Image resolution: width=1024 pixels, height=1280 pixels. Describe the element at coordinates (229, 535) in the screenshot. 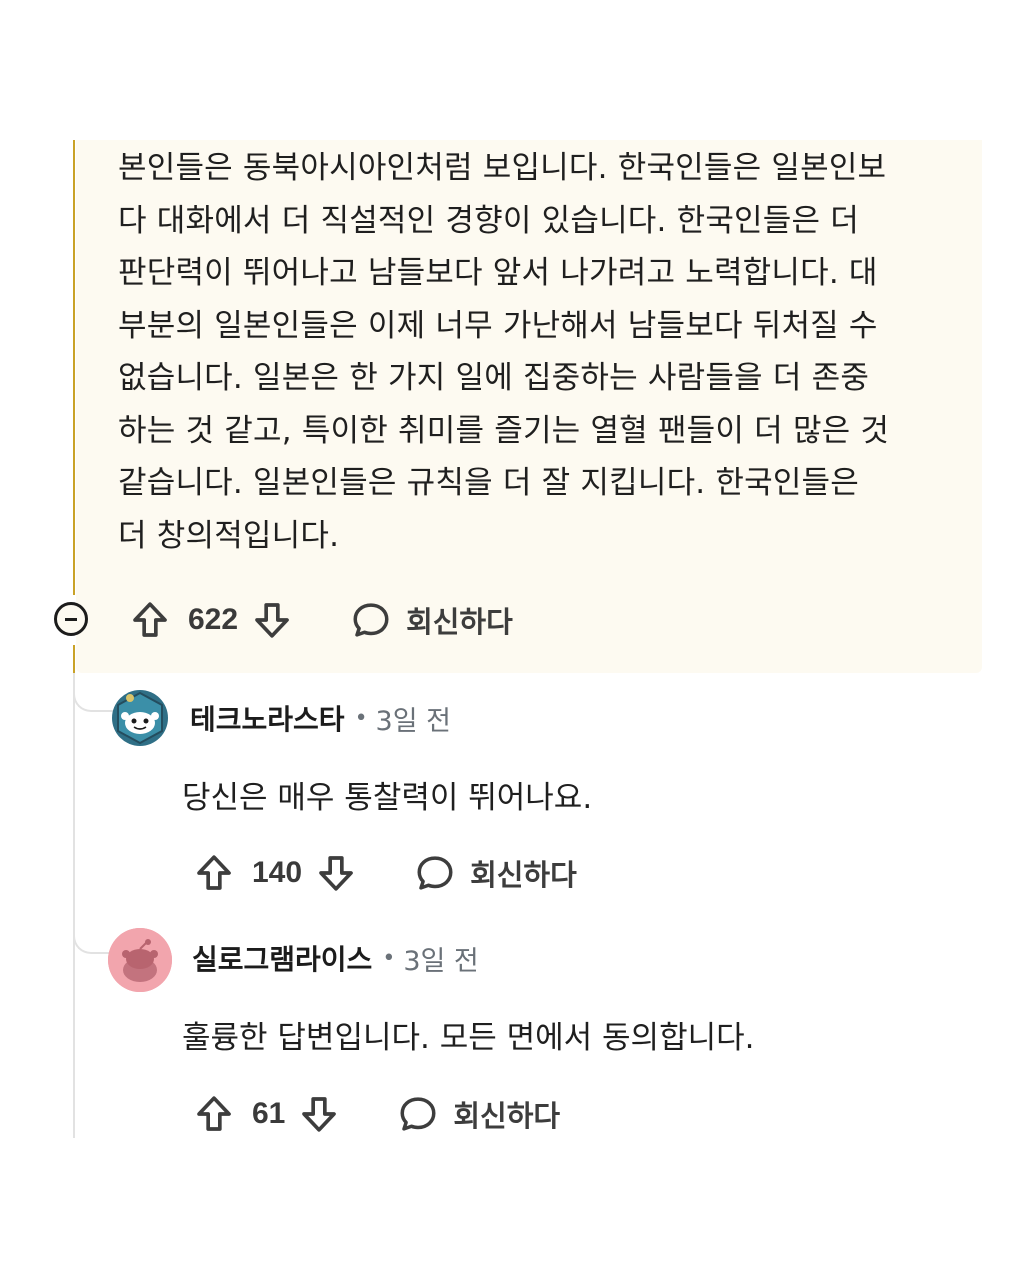

I see `comment-text-line: 더 창의적입니다.` at that location.